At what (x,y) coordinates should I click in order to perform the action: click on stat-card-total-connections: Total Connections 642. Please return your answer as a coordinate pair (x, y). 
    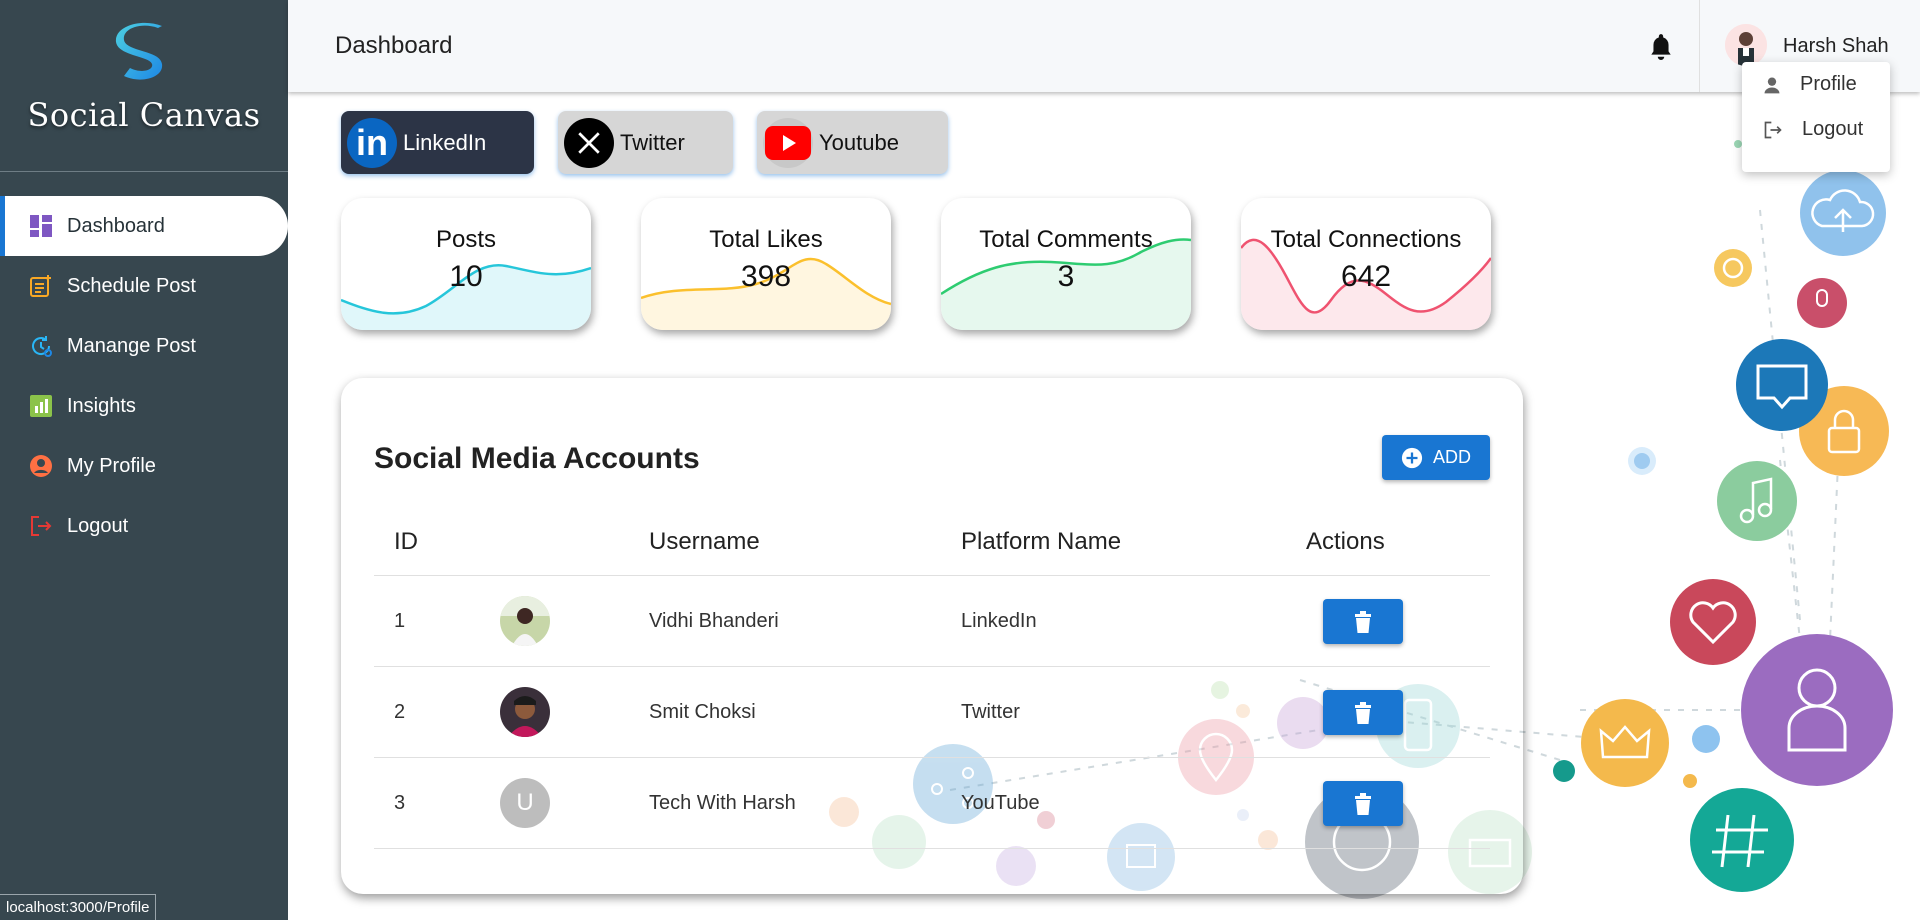
    Looking at the image, I should click on (1366, 264).